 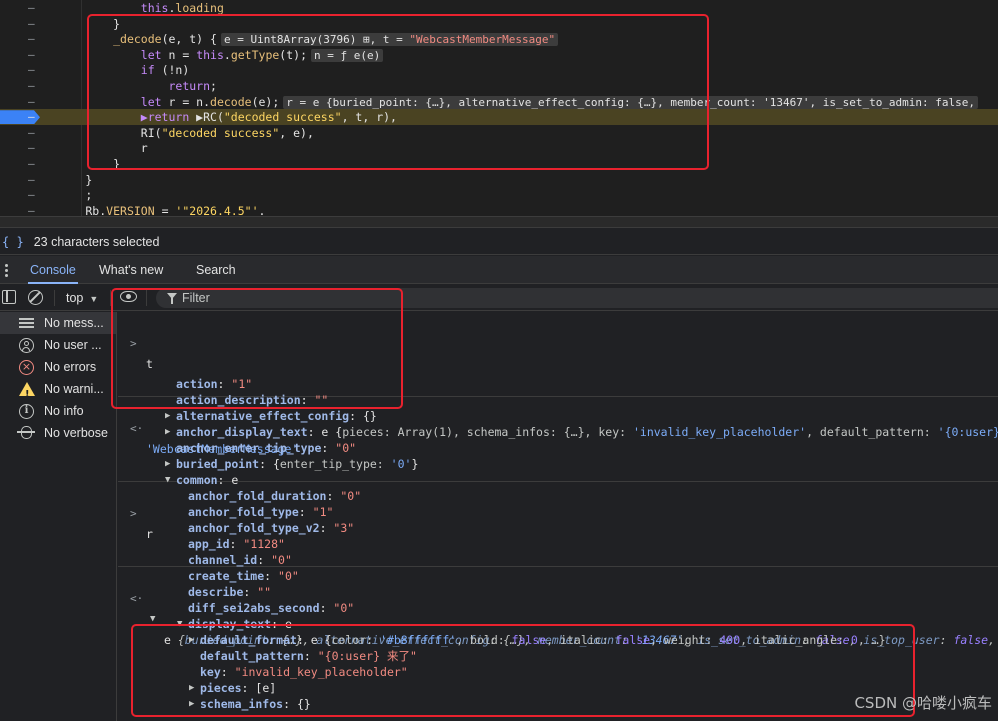 What do you see at coordinates (61, 195) in the screenshot?
I see `code-text: ;` at bounding box center [61, 195].